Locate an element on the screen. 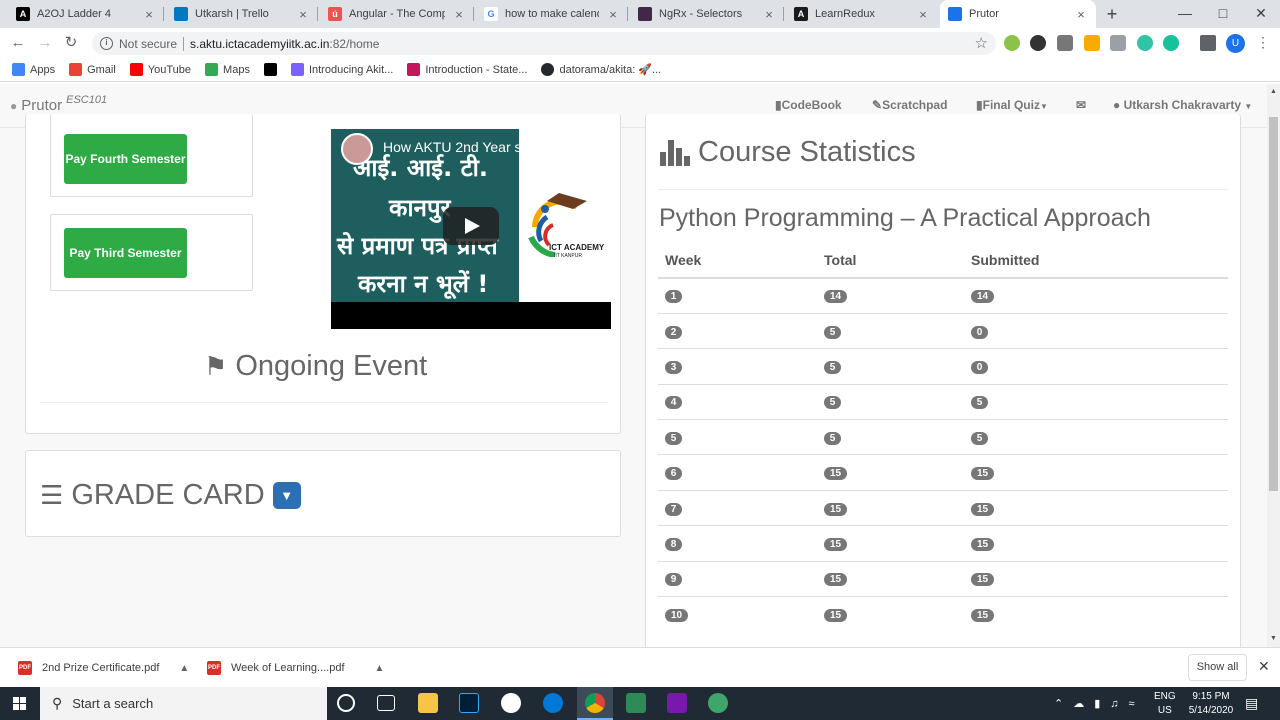 This screenshot has width=1280, height=720. table-row: 1 14 14 is located at coordinates (943, 295).